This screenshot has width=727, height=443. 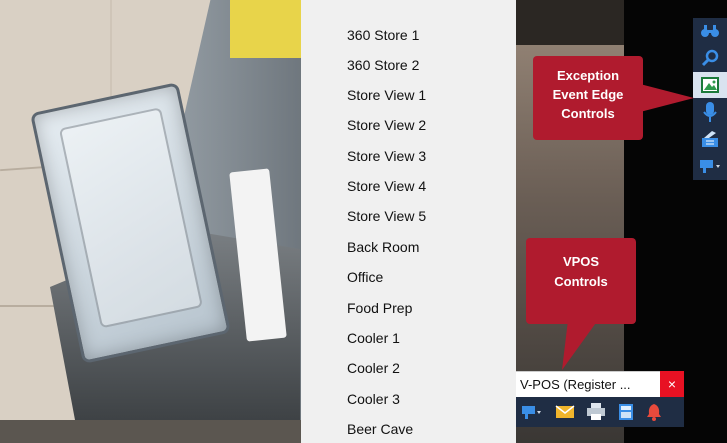 What do you see at coordinates (365, 277) in the screenshot?
I see `menu-item-office: Office` at bounding box center [365, 277].